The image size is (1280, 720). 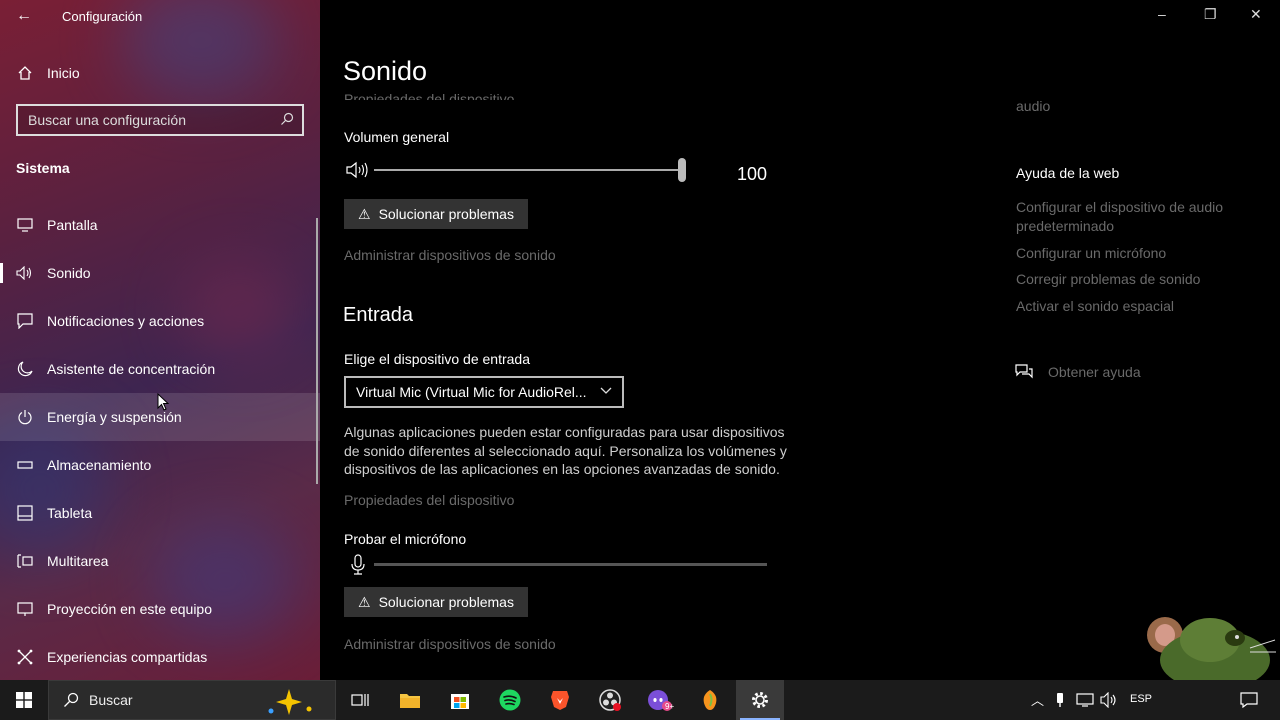 What do you see at coordinates (25, 225) in the screenshot?
I see `display-icon` at bounding box center [25, 225].